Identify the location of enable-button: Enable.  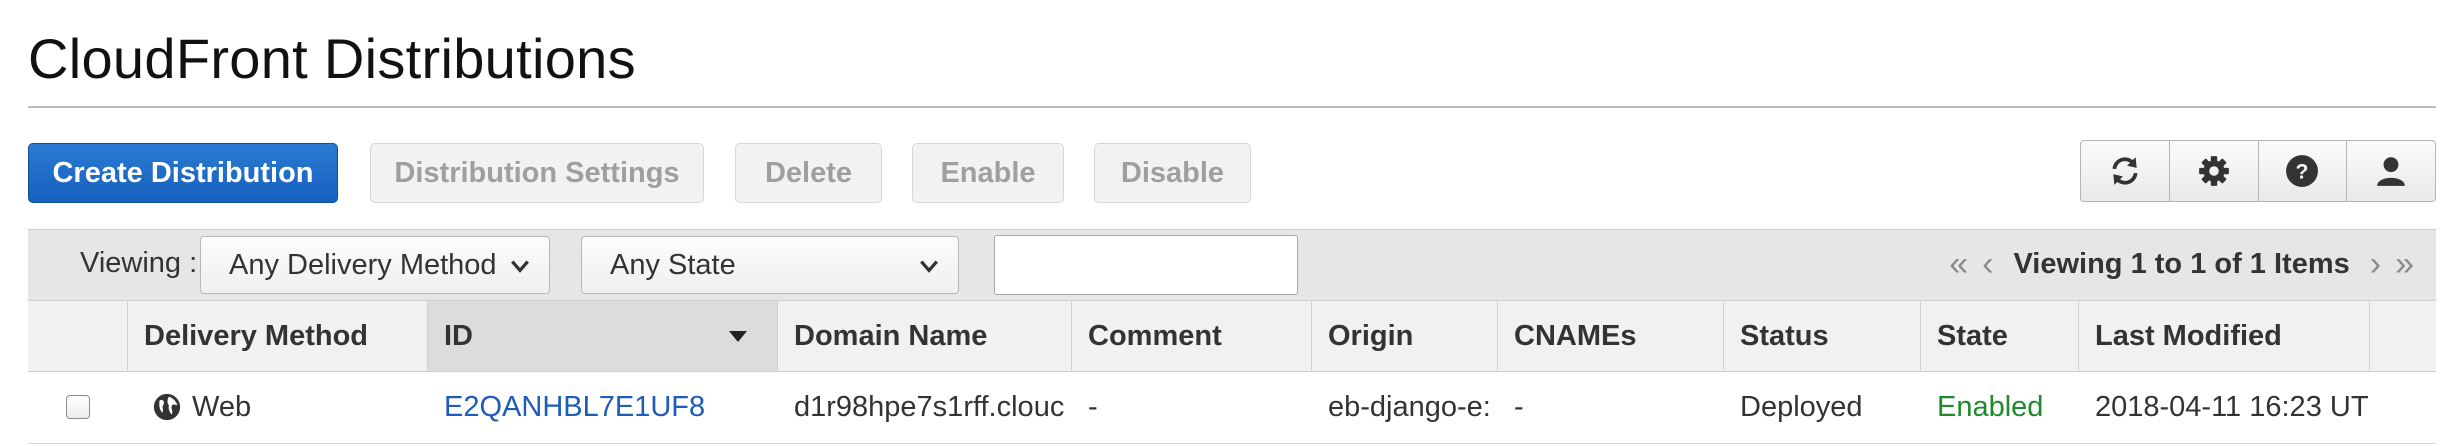
(988, 173).